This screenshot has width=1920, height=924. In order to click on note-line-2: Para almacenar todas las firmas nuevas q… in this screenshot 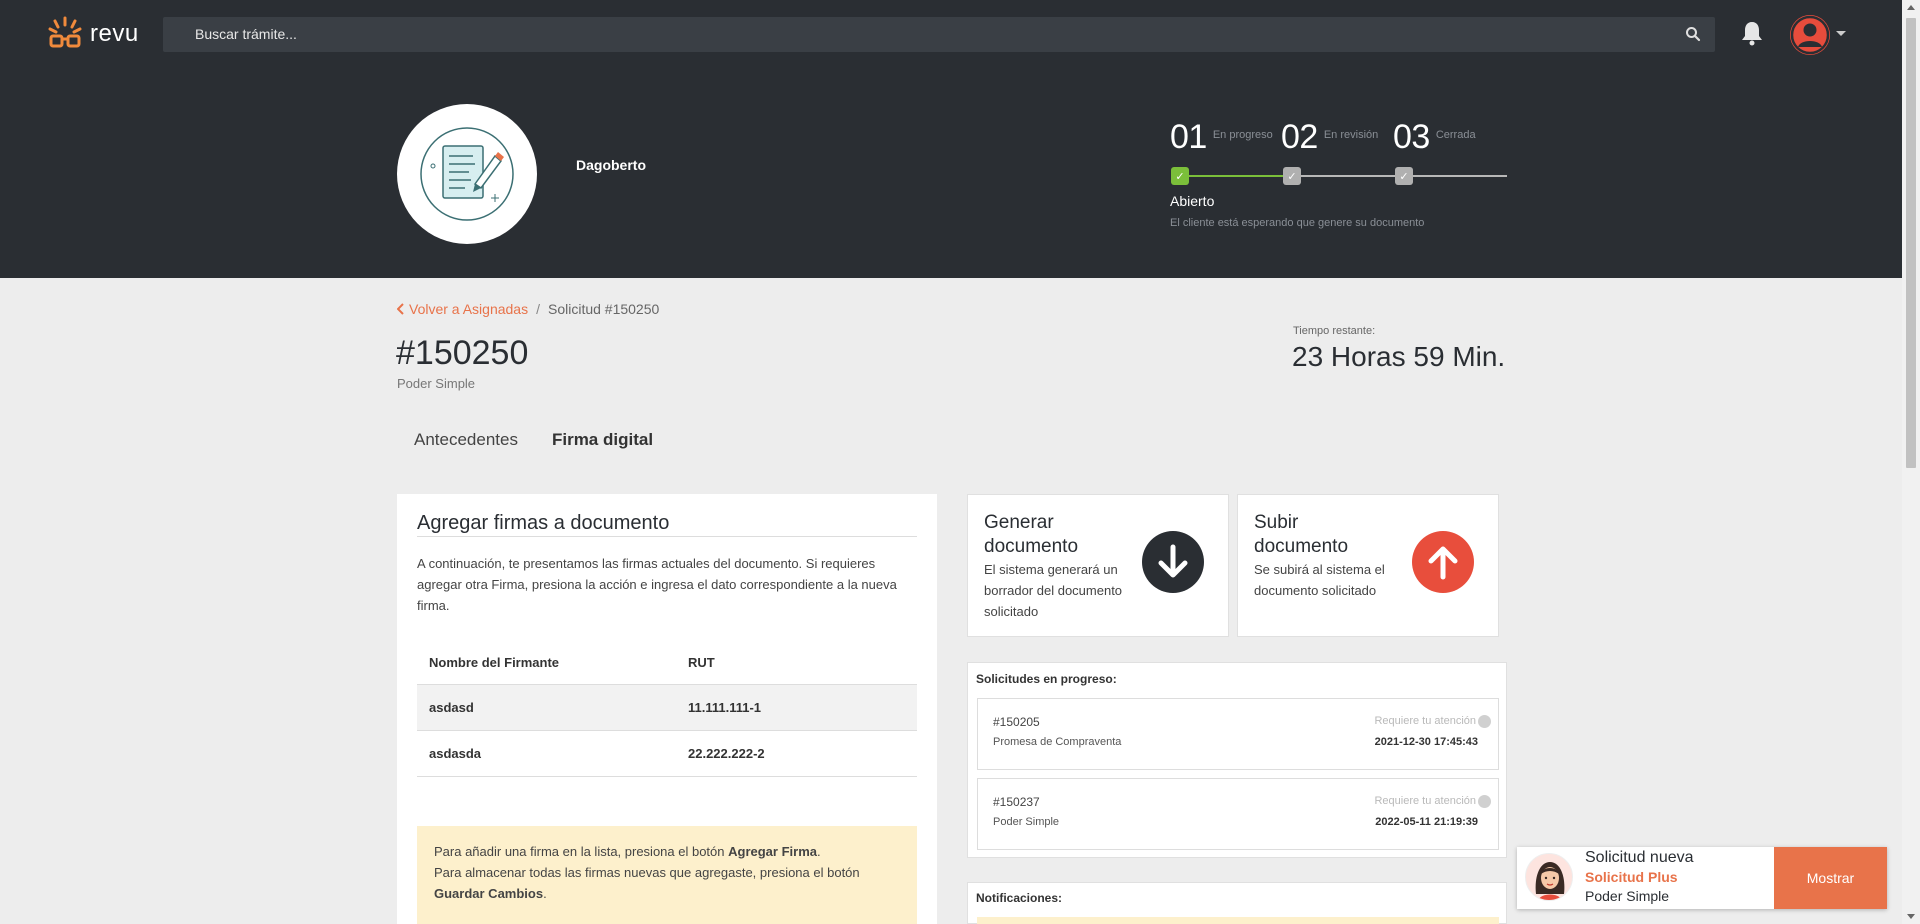, I will do `click(647, 883)`.